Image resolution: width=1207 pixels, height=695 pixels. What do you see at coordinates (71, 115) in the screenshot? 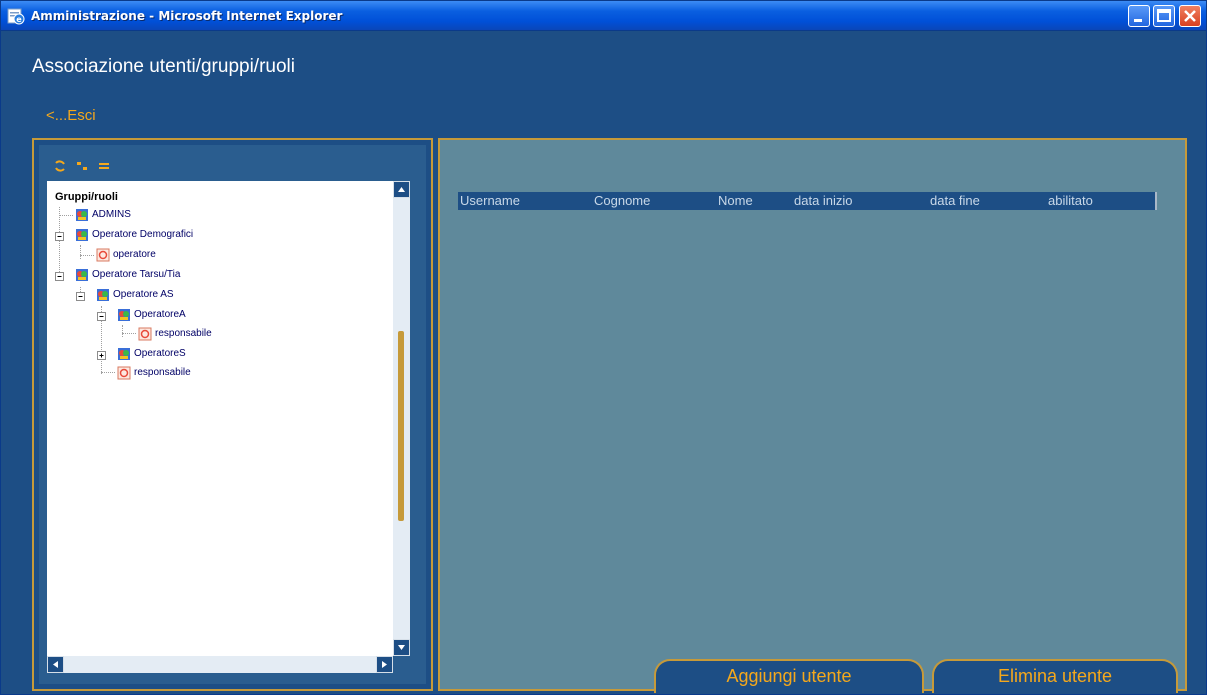
I see `exit-link: <...Esci` at bounding box center [71, 115].